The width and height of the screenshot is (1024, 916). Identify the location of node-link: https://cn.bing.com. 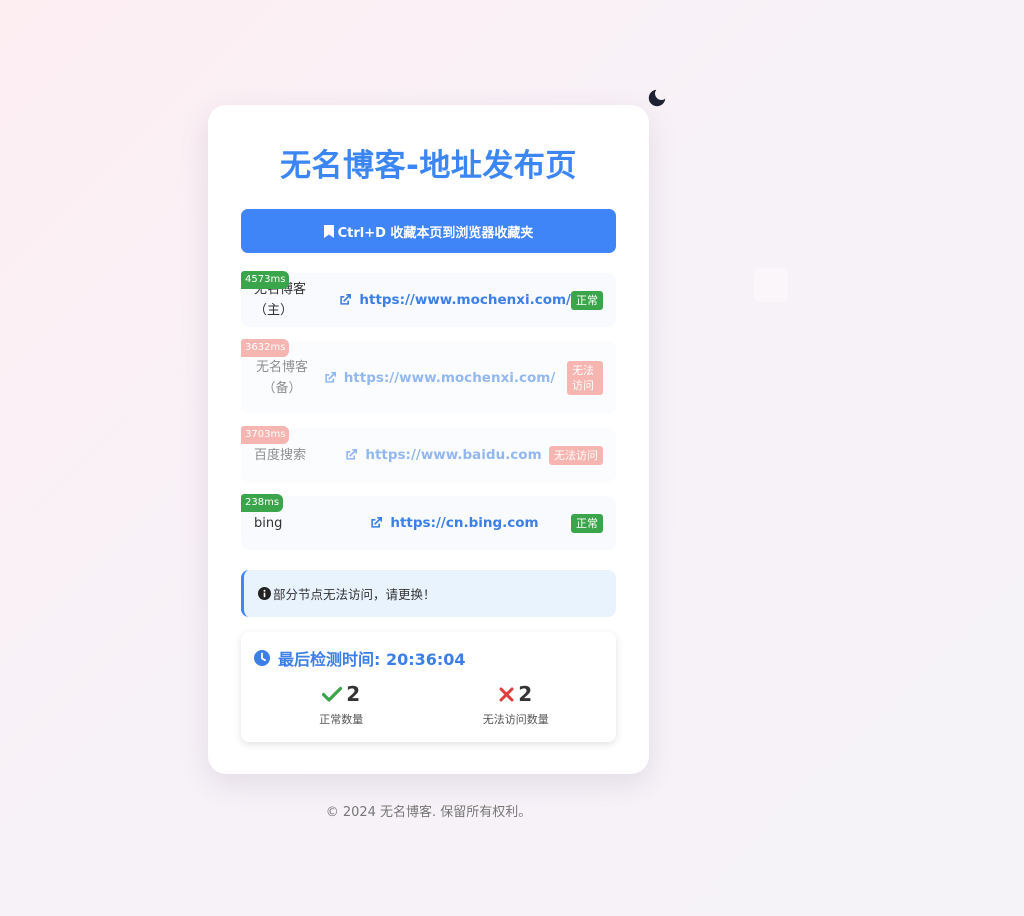
(453, 523).